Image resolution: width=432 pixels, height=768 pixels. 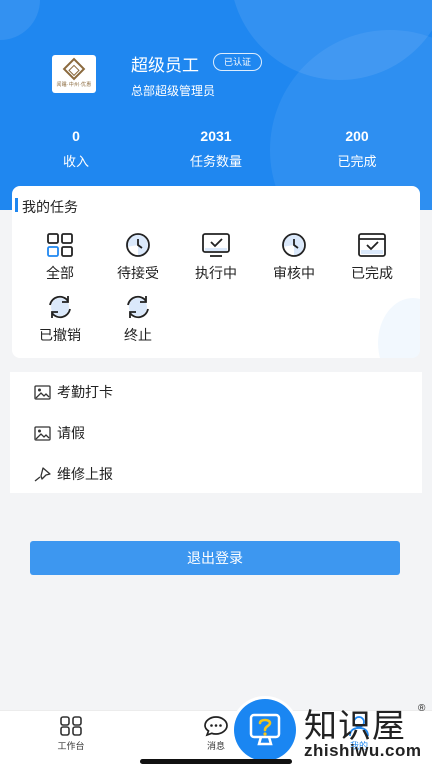 What do you see at coordinates (16, 205) in the screenshot?
I see `title-accent-bar` at bounding box center [16, 205].